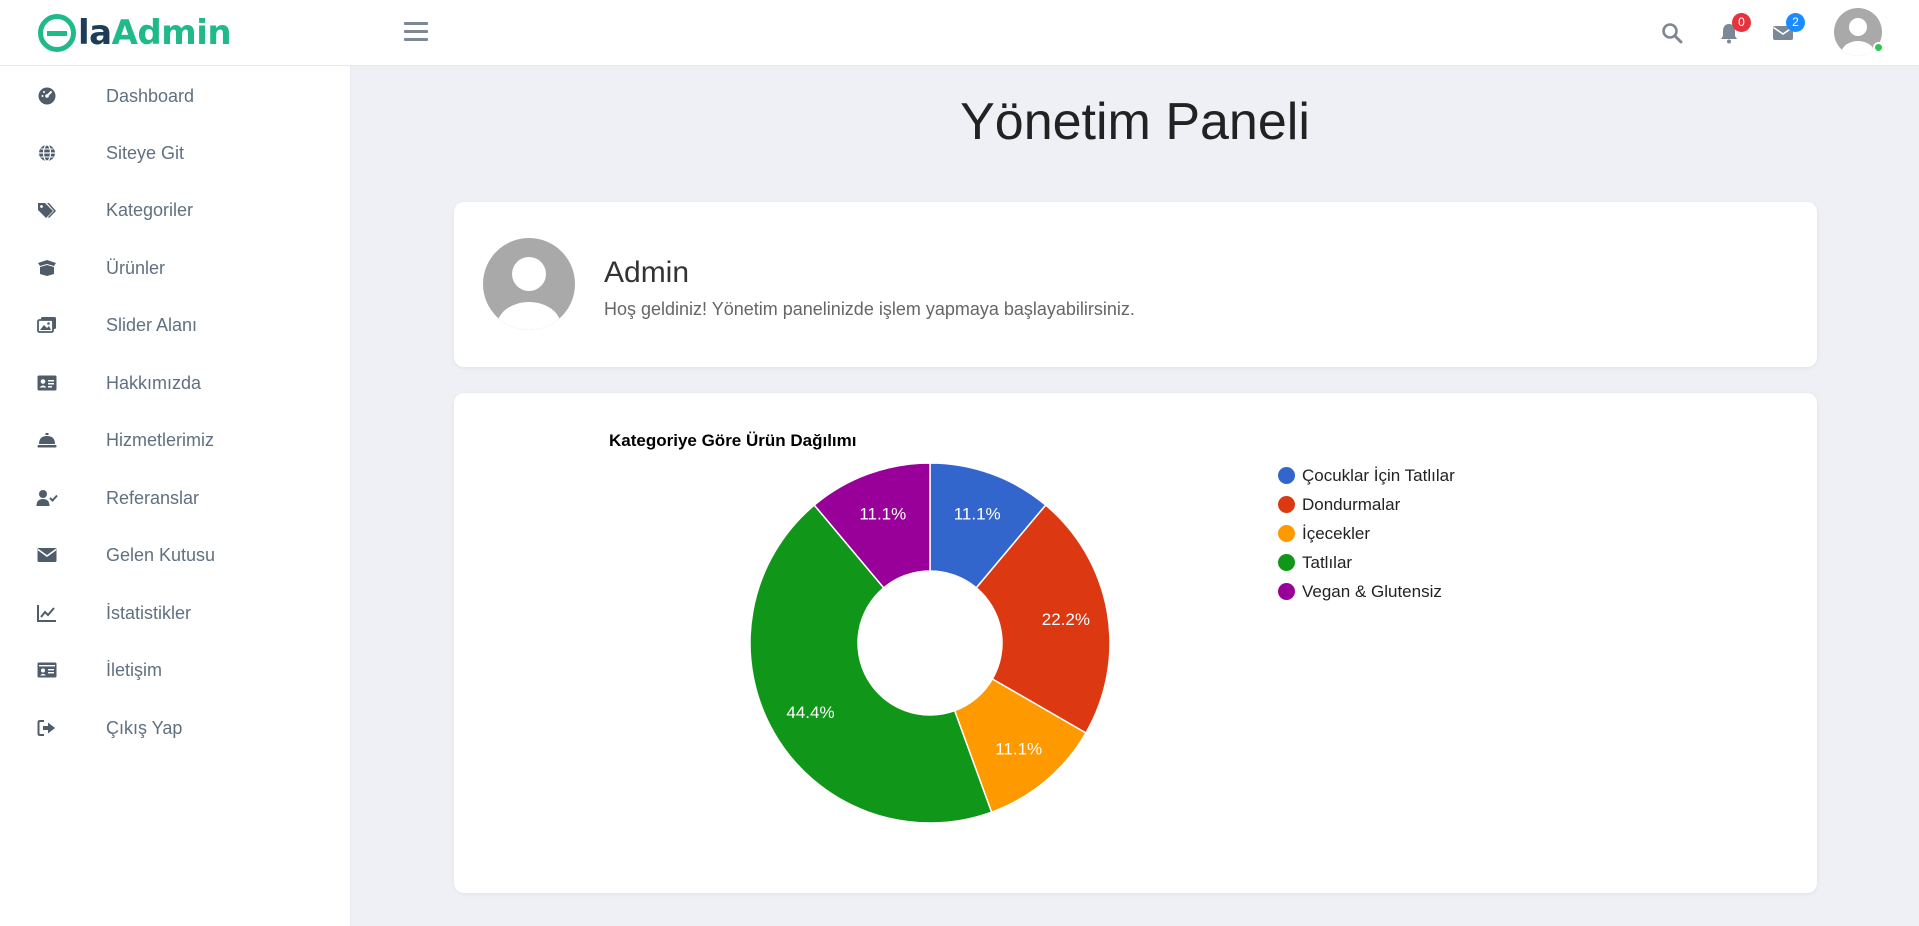 Image resolution: width=1919 pixels, height=926 pixels. I want to click on top-header: laAdmin 0 2, so click(959, 33).